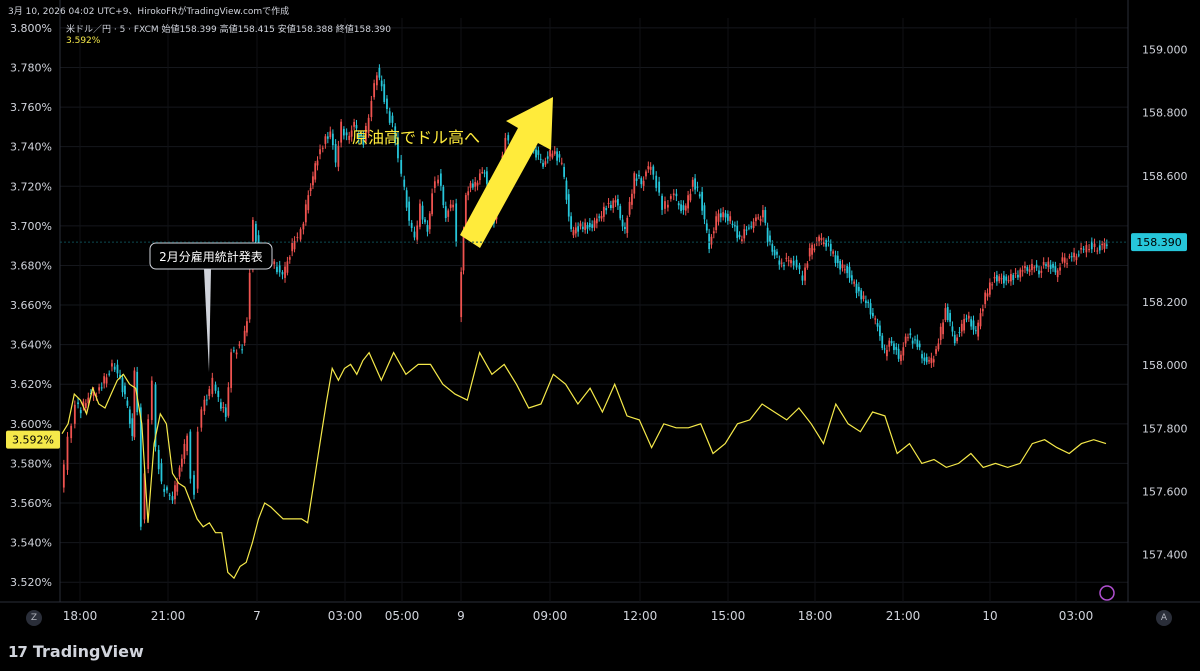  Describe the element at coordinates (83, 41) in the screenshot. I see `yield-legend: 3.592%` at that location.